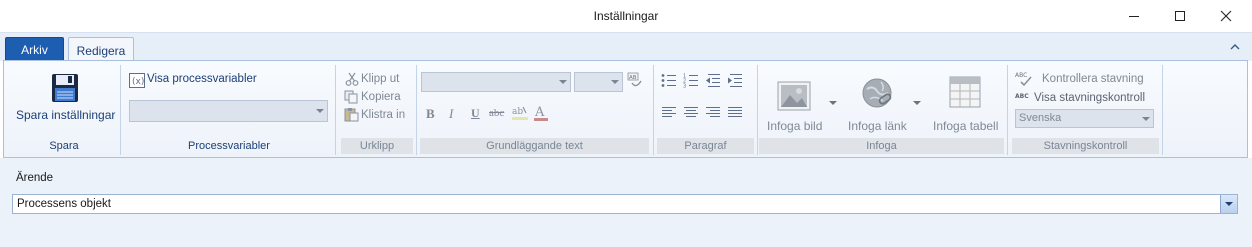 The image size is (1252, 247). Describe the element at coordinates (1093, 79) in the screenshot. I see `check-spelling-button: Kontrollera stavning` at that location.